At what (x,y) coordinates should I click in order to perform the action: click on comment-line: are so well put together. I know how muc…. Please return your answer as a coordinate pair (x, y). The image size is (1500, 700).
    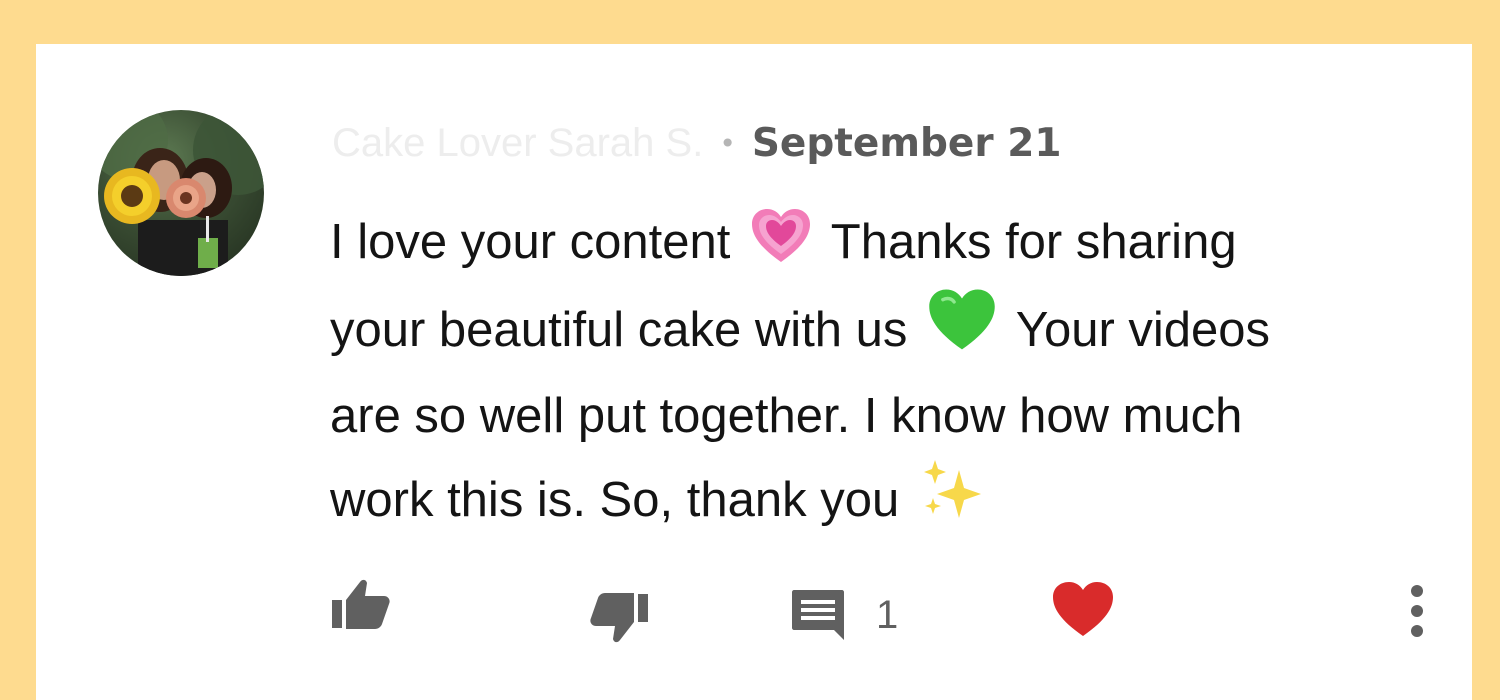
    Looking at the image, I should click on (786, 416).